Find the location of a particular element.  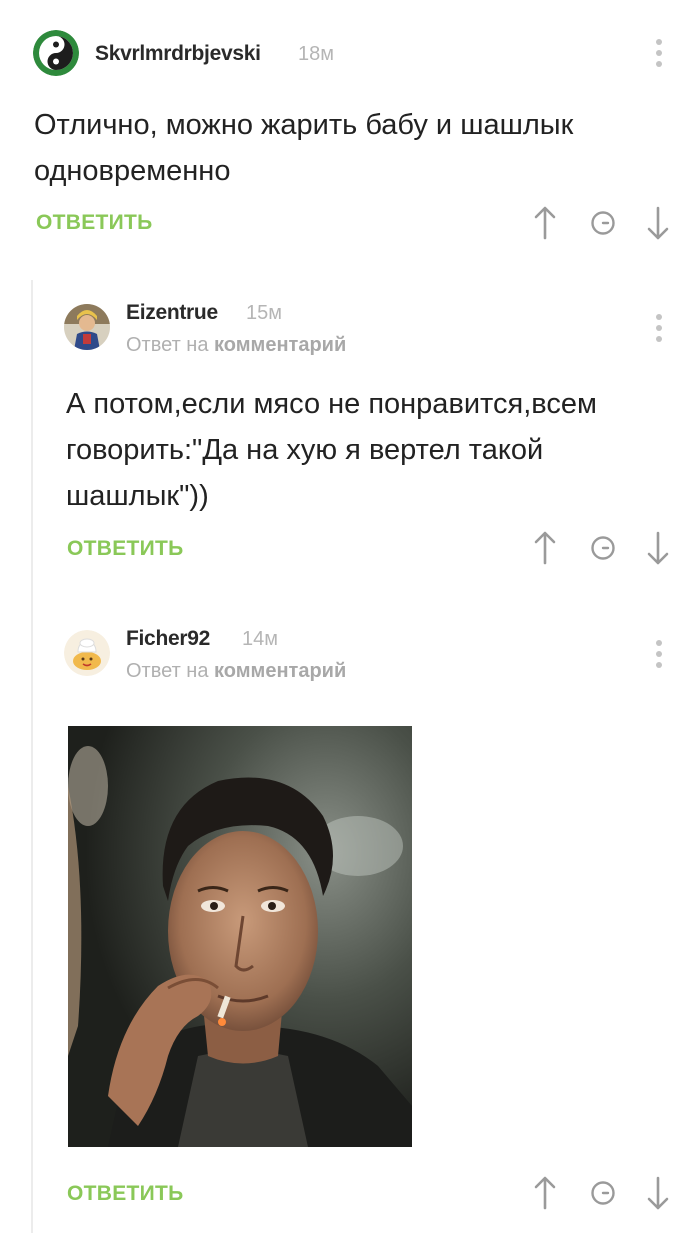

comment-text-line: шашлык")) is located at coordinates (137, 496).